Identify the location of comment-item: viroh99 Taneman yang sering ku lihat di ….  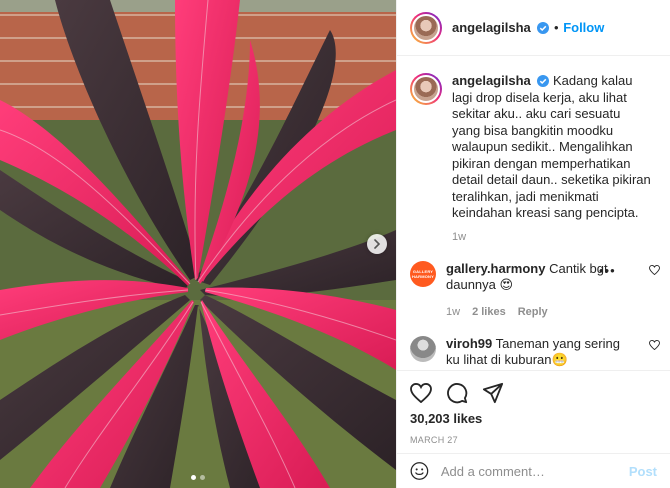
(533, 352).